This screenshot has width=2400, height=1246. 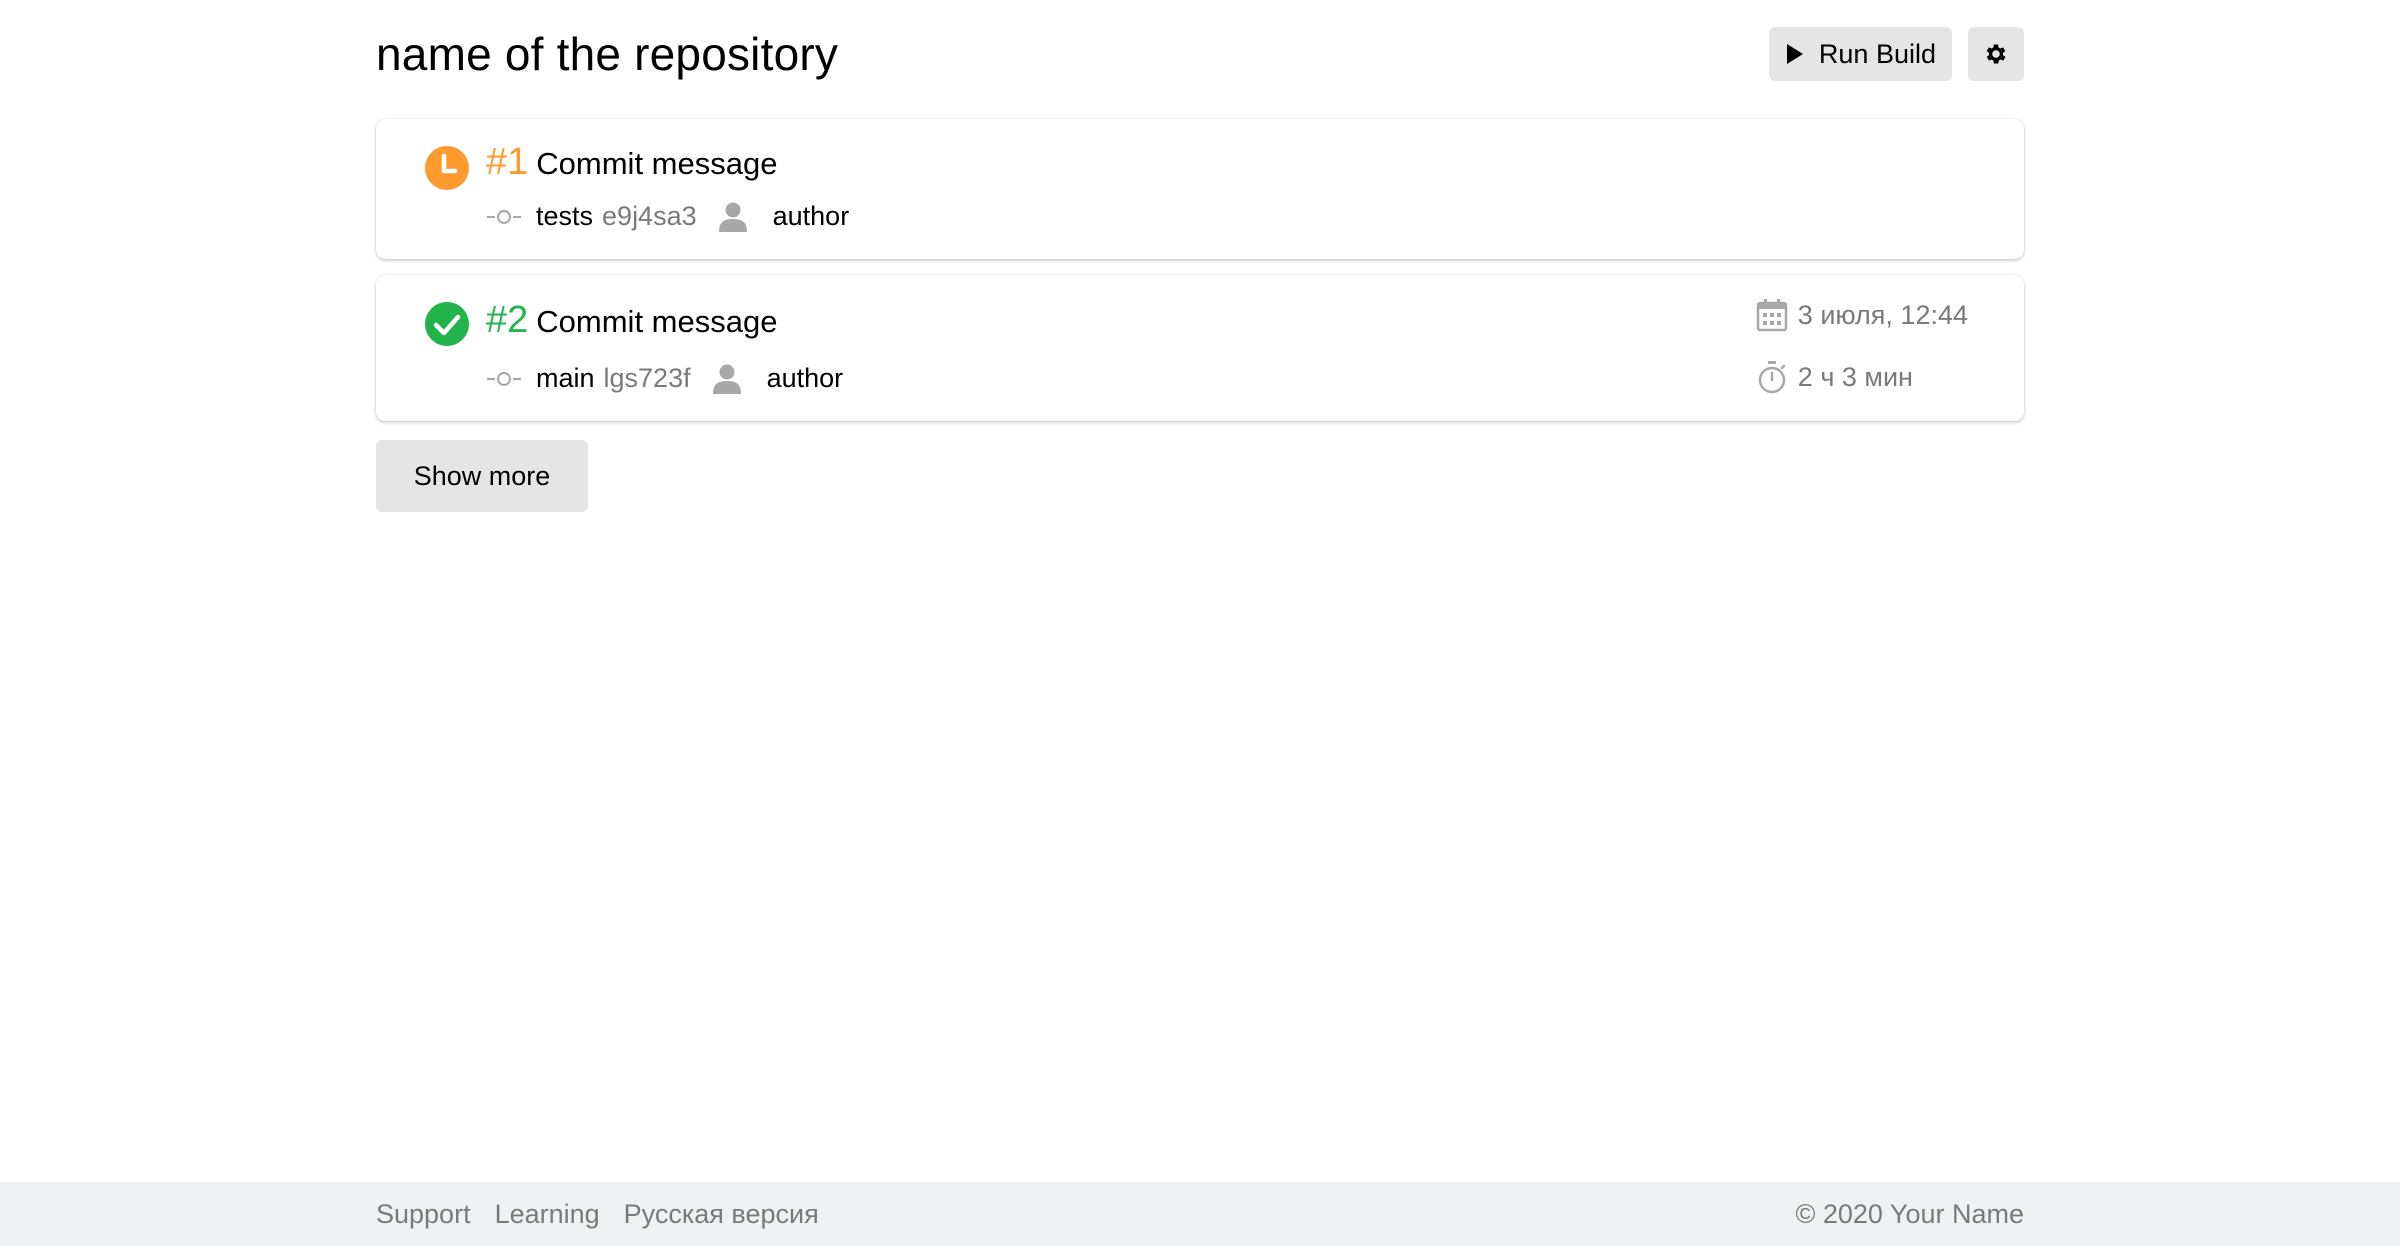 I want to click on build-meta: main lgs723f author, so click(x=664, y=378).